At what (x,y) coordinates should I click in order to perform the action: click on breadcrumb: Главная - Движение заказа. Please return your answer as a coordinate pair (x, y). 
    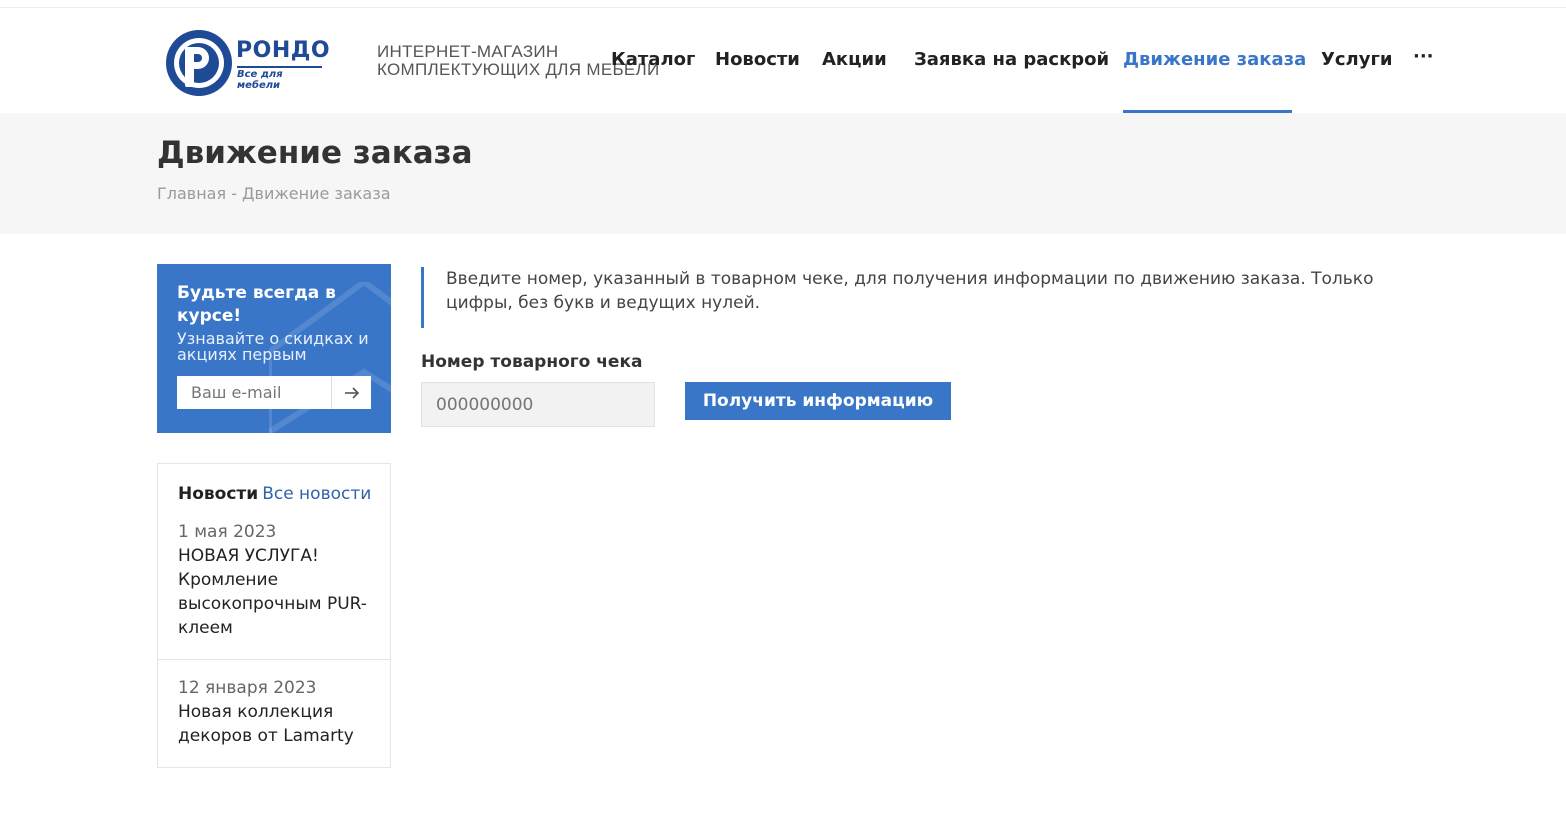
    Looking at the image, I should click on (274, 193).